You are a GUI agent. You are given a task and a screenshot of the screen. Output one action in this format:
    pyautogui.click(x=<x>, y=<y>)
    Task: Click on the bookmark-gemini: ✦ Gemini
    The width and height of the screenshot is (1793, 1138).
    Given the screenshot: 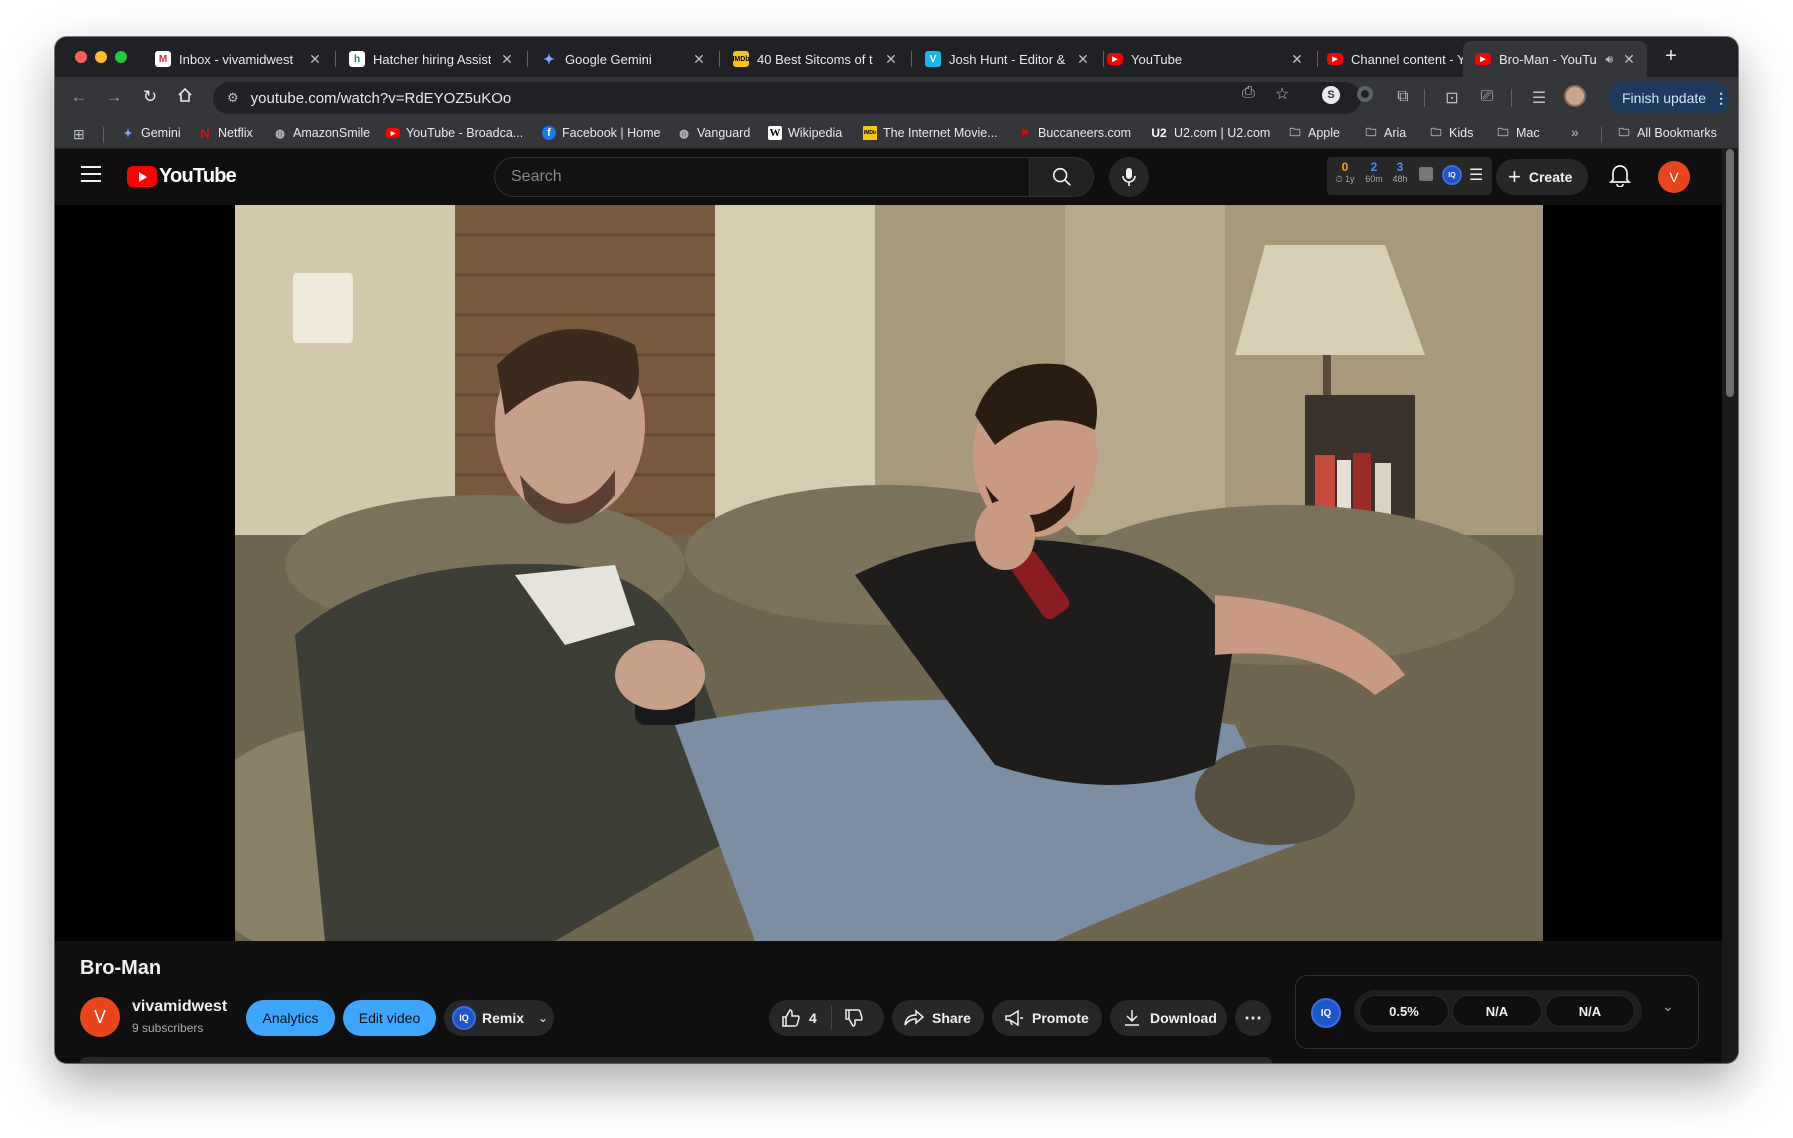 What is the action you would take?
    pyautogui.click(x=150, y=133)
    